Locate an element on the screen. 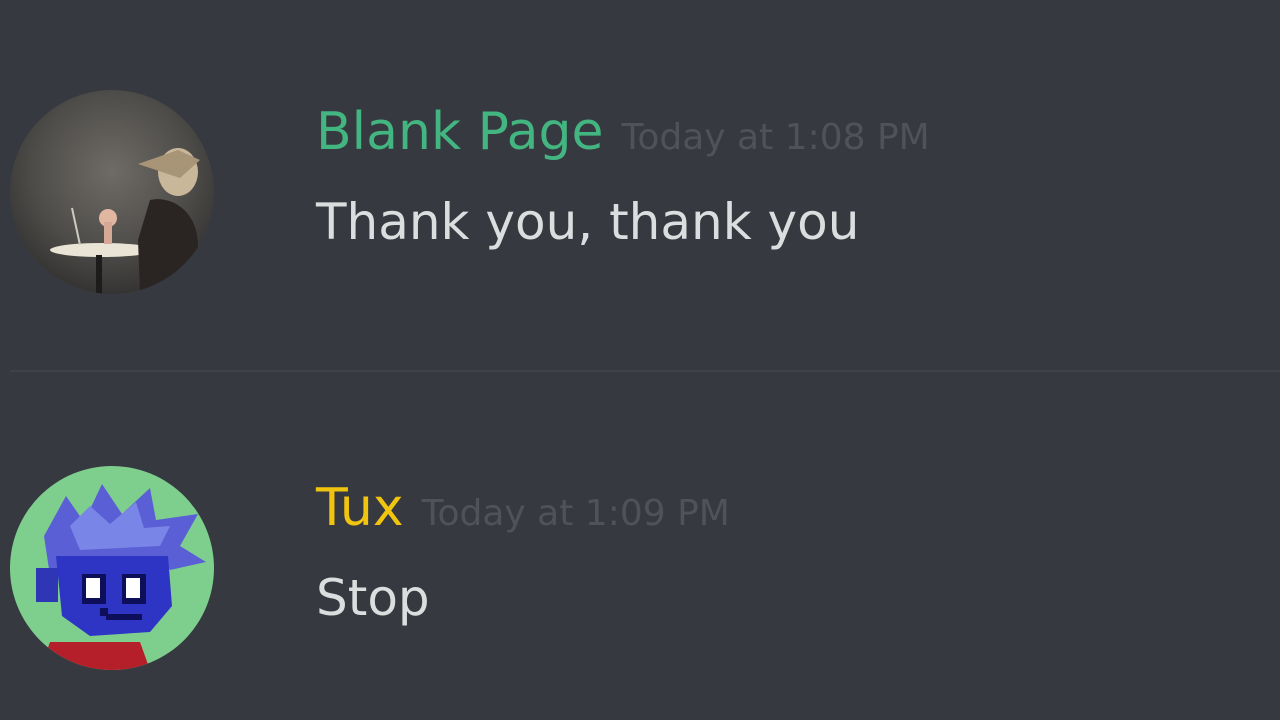 The image size is (1280, 720). message-text: Stop is located at coordinates (373, 598).